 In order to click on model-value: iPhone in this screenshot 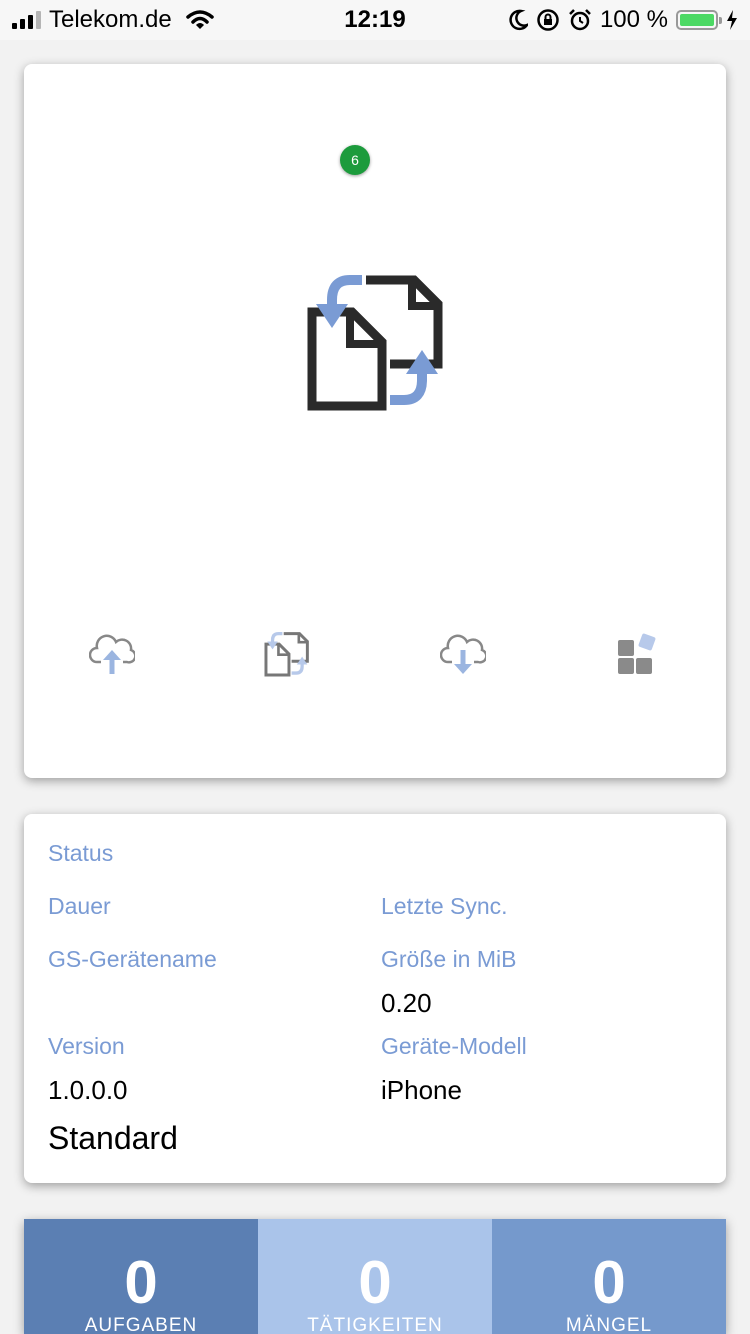, I will do `click(421, 1090)`.